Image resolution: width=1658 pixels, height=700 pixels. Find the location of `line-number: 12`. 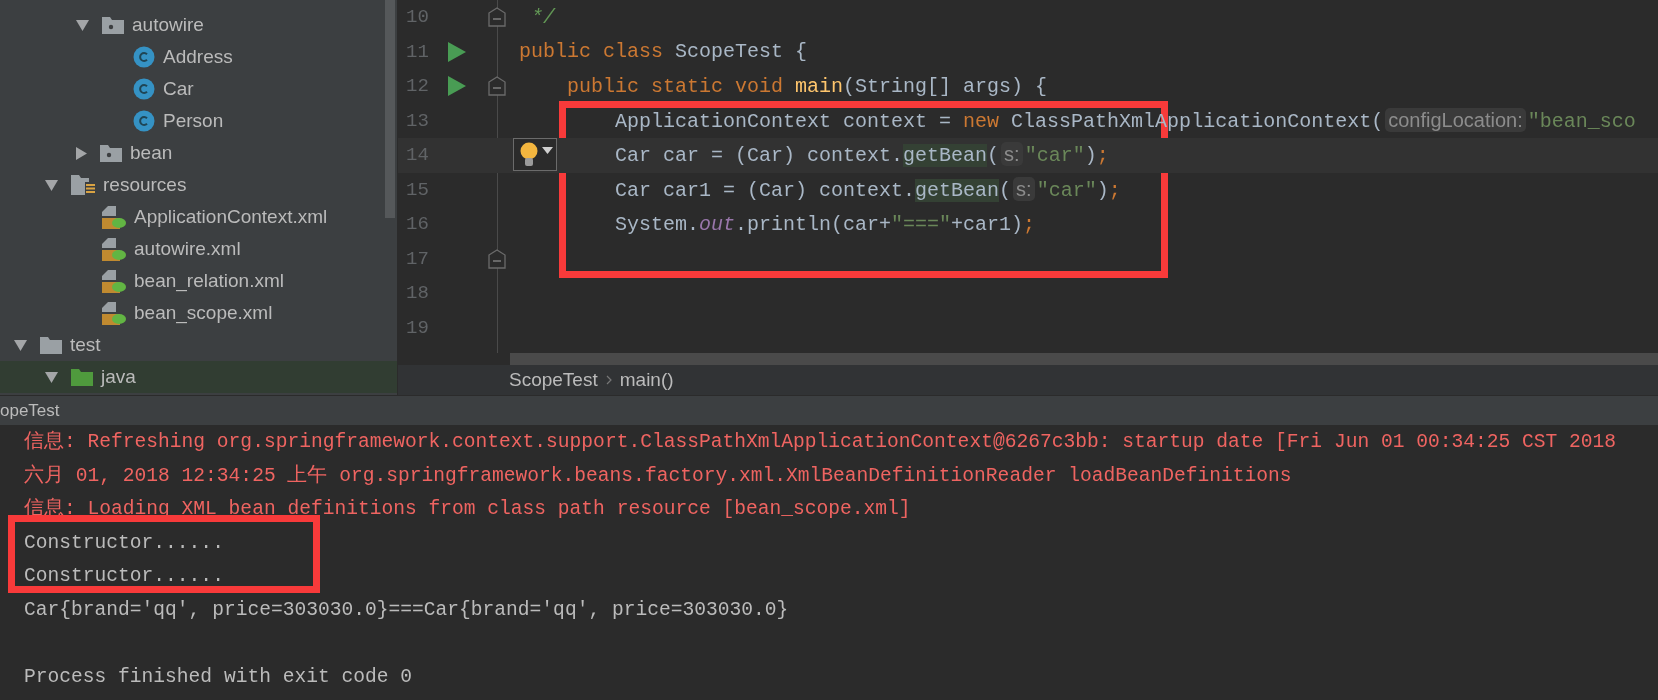

line-number: 12 is located at coordinates (417, 86).